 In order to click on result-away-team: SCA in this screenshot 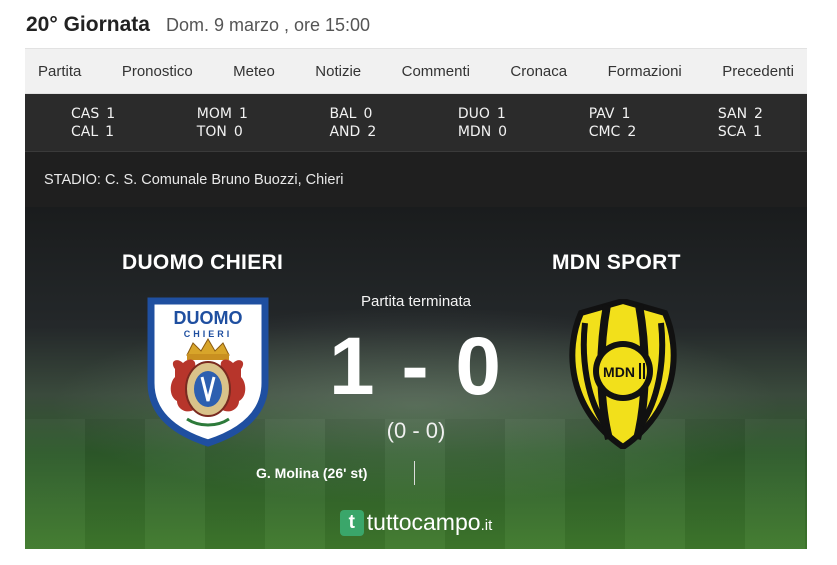, I will do `click(732, 131)`.